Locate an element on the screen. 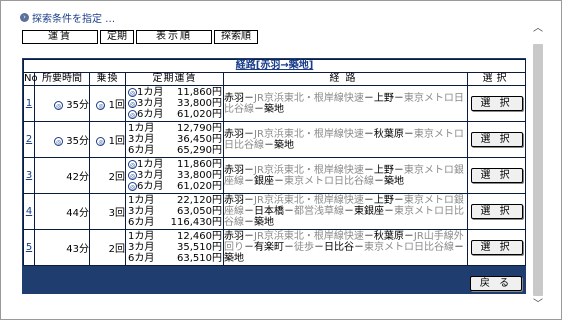 This screenshot has height=320, width=562. tab-search-order: 探索順 is located at coordinates (236, 37).